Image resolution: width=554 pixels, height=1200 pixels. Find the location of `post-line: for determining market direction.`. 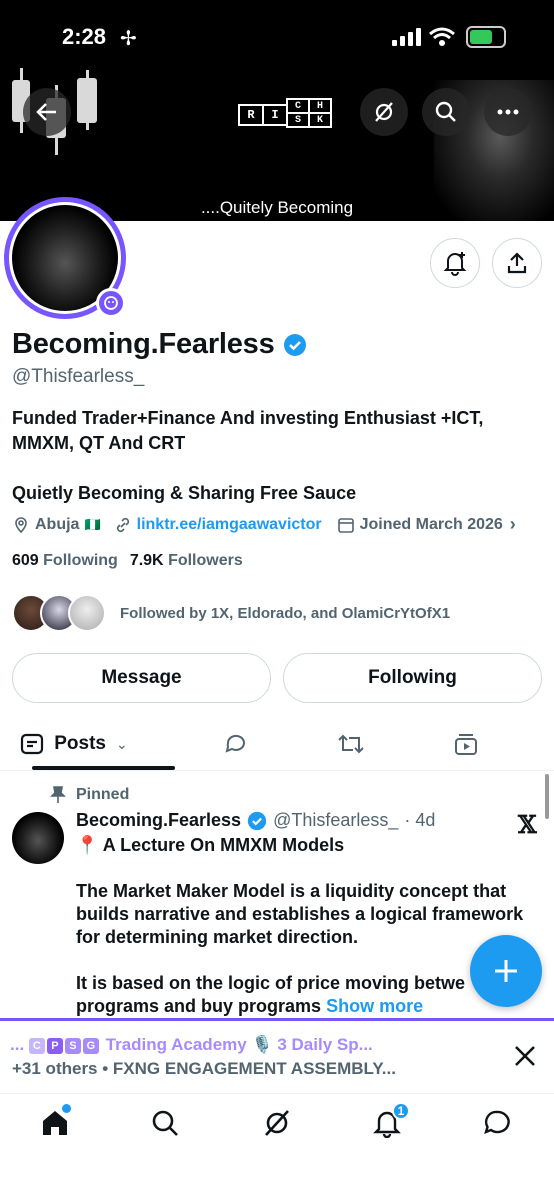

post-line: for determining market direction. is located at coordinates (217, 937).